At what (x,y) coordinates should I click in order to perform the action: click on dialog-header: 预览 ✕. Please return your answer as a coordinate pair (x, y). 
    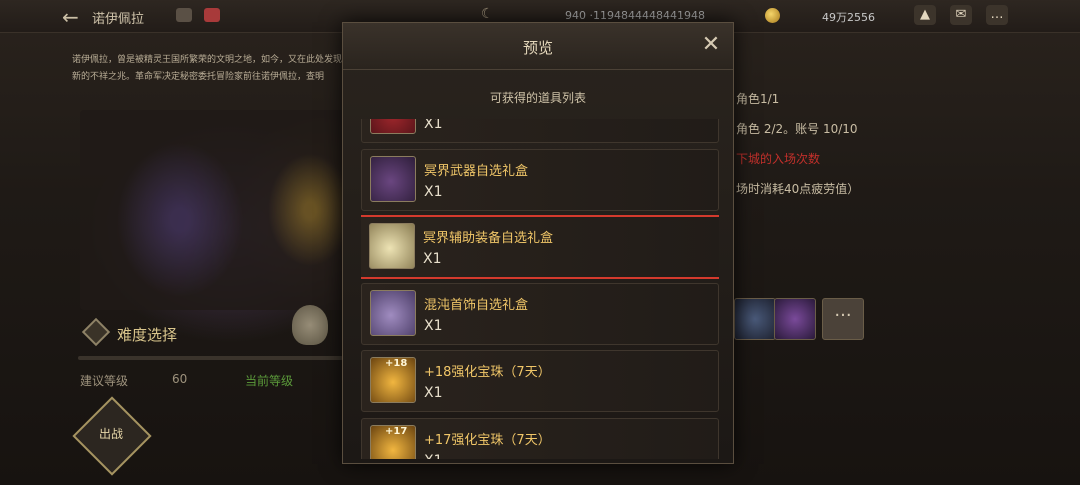
    Looking at the image, I should click on (538, 46).